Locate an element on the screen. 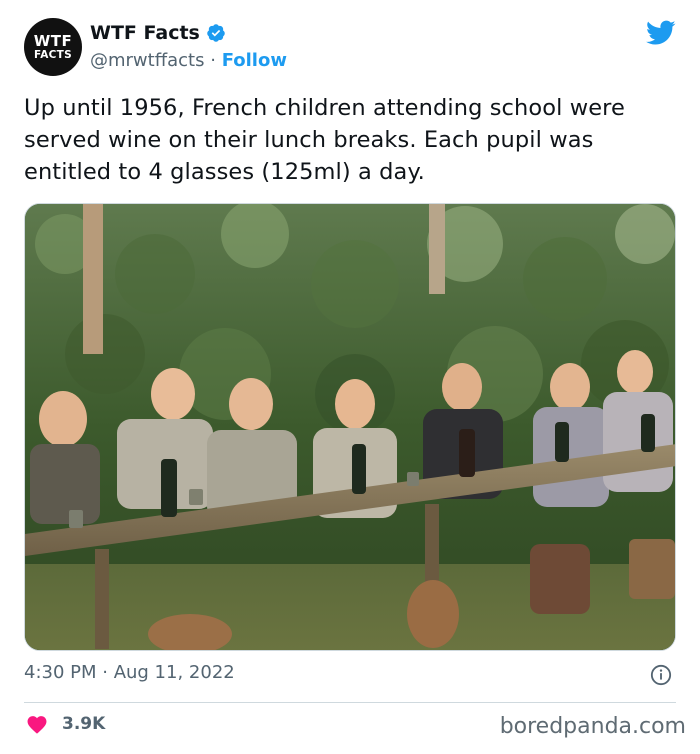 This screenshot has width=700, height=754. author-name-row: WTF Facts is located at coordinates (158, 33).